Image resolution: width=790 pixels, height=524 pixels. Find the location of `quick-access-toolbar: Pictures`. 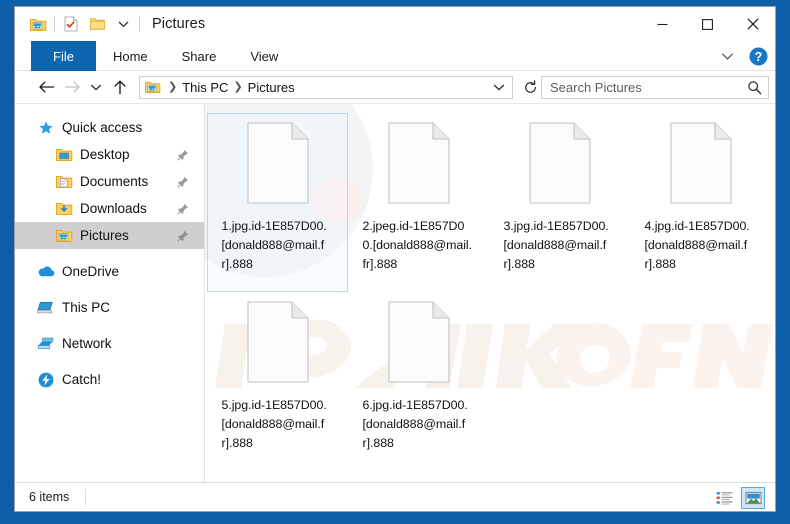

quick-access-toolbar: Pictures is located at coordinates (110, 24).